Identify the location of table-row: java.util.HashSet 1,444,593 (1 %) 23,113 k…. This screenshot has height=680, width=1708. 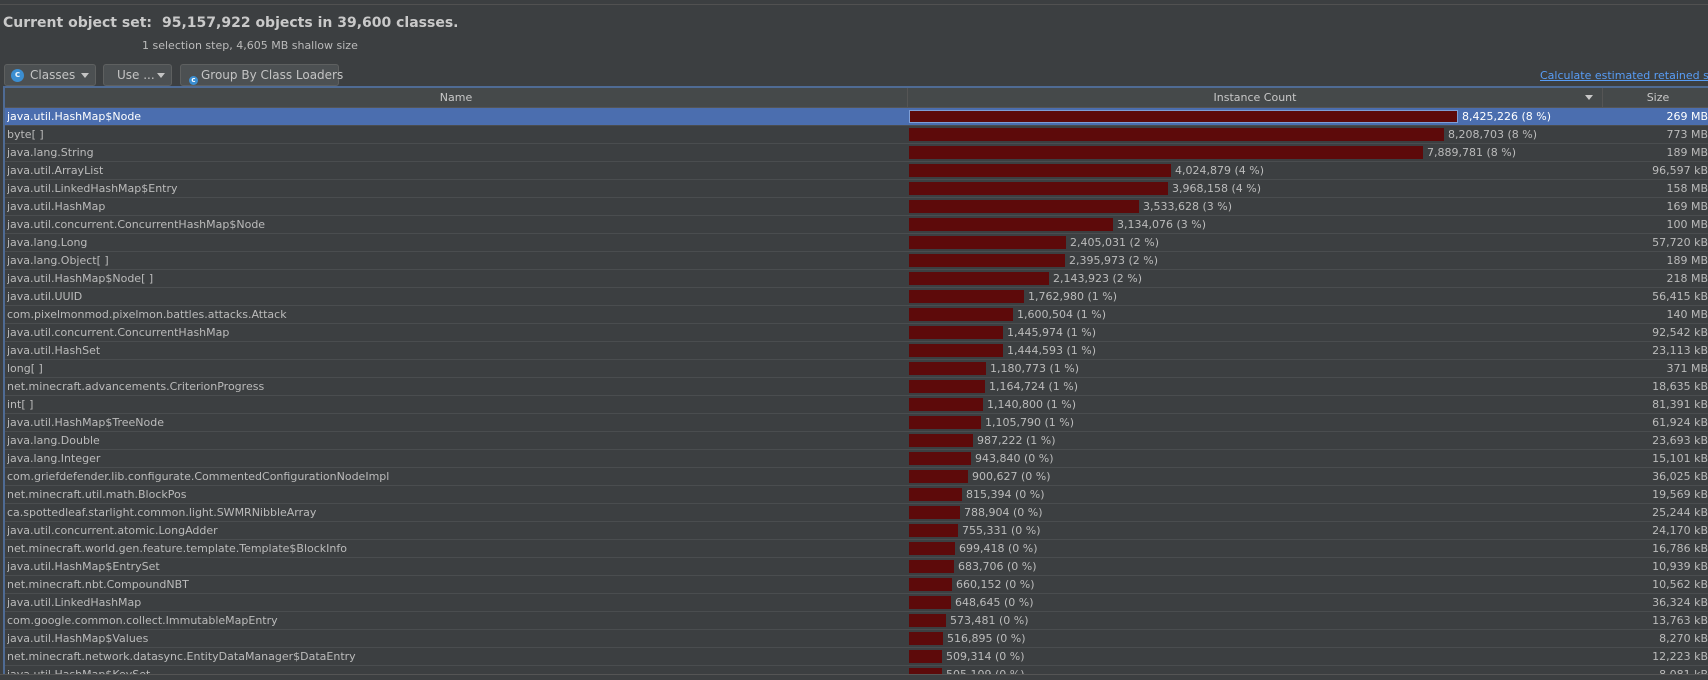
(856, 351).